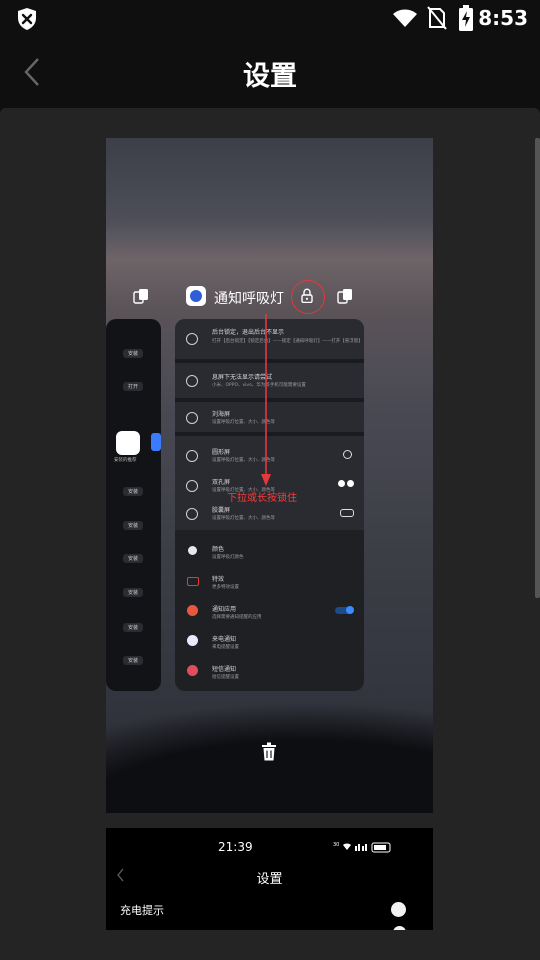 This screenshot has height=960, width=540. I want to click on guide-screenshot-settings: 21:39 30 设置 充电提示, so click(269, 879).